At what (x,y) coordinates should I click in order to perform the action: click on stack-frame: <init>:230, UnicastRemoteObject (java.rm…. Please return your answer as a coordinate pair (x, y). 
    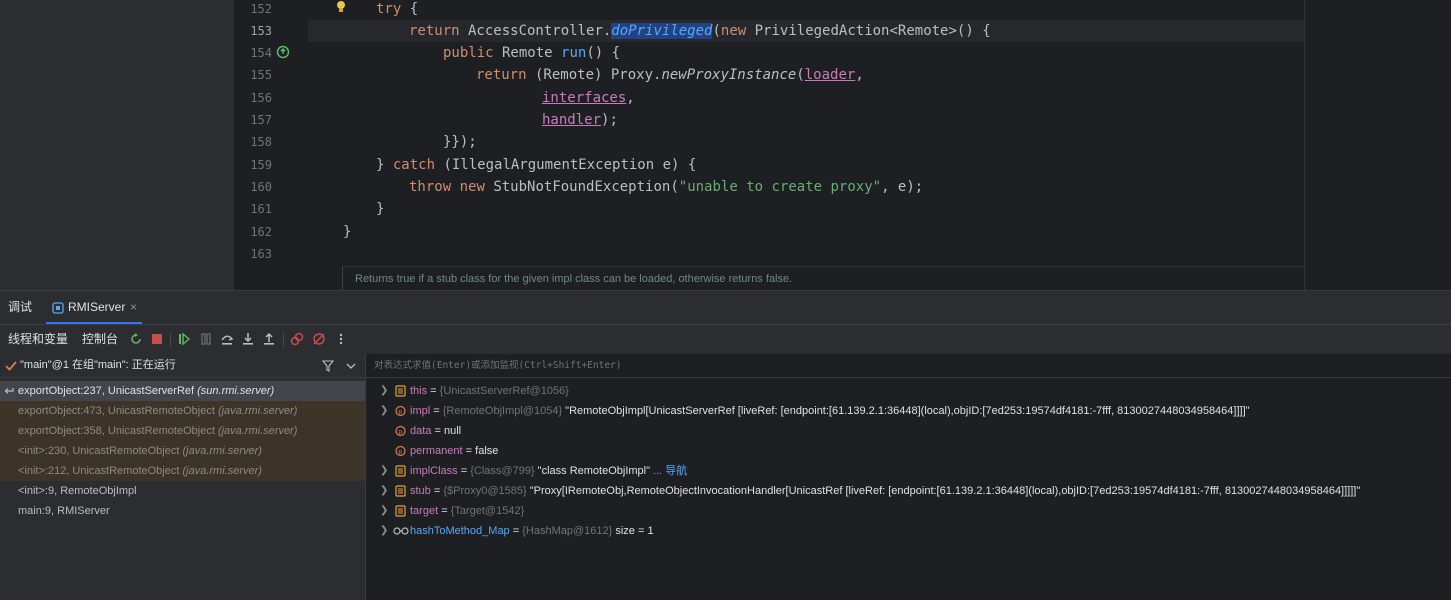
    Looking at the image, I should click on (182, 451).